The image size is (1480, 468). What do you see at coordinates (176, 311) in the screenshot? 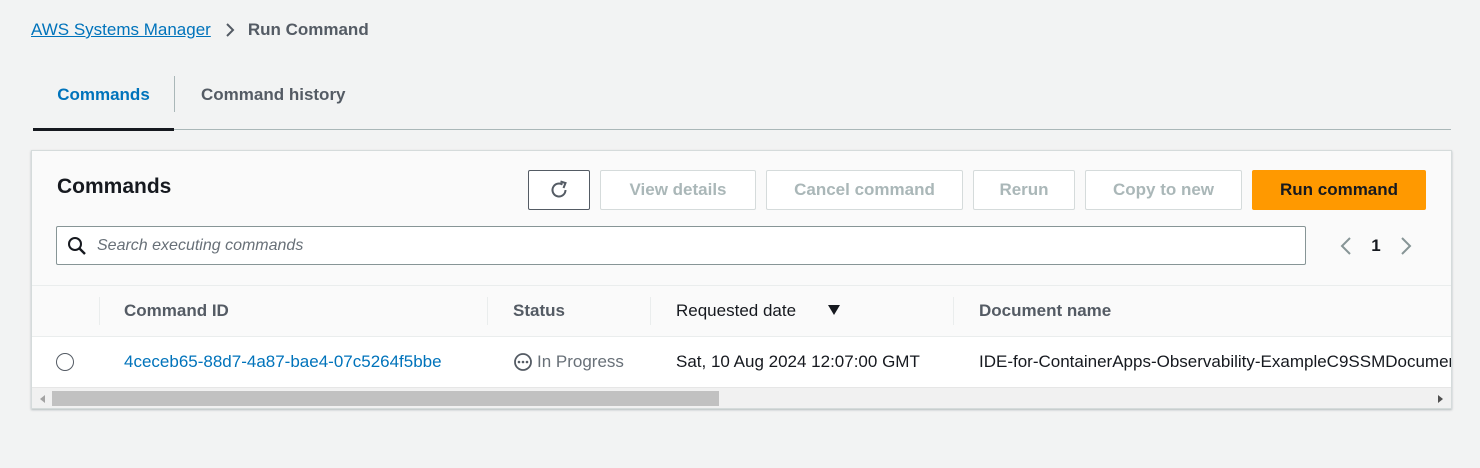
I see `column-header-command-id: Command ID` at bounding box center [176, 311].